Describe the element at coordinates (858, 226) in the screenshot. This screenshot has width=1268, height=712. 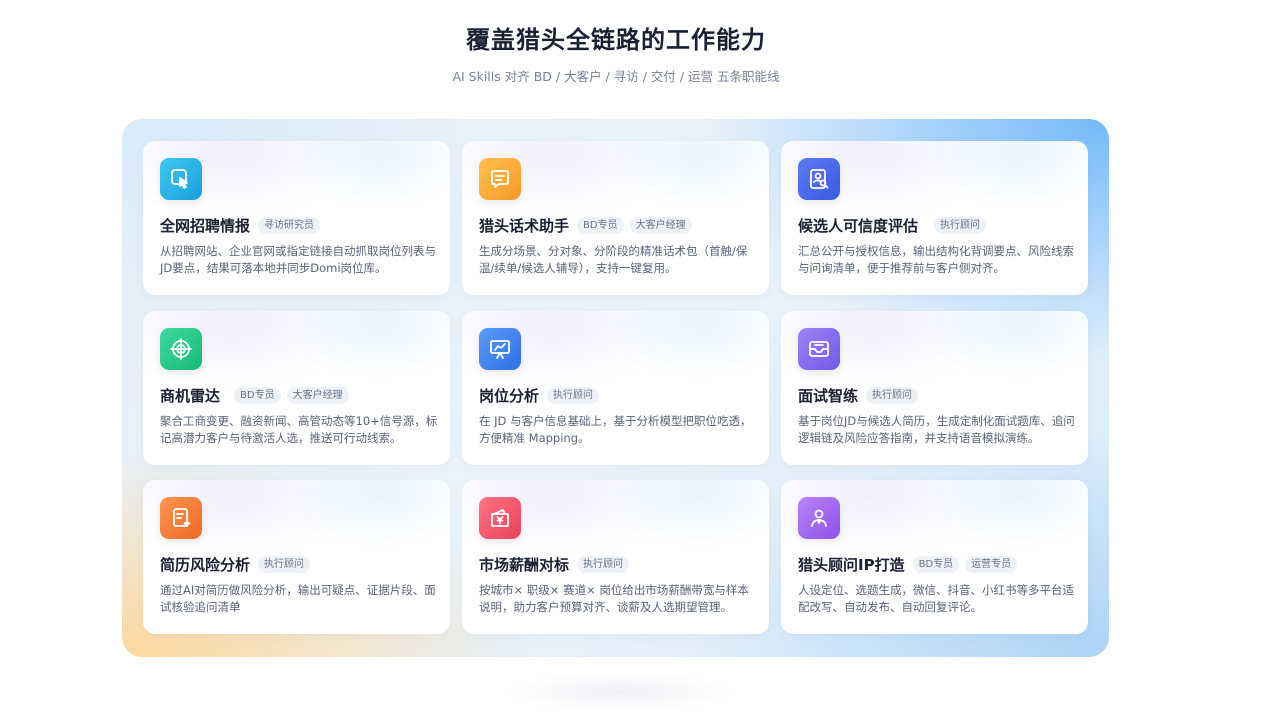
I see `skill-card-title: 候选人可信度评估` at that location.